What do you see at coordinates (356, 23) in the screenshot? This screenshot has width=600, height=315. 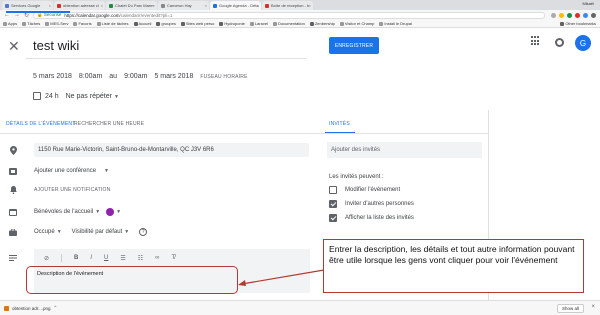 I see `bookmark-item: Visitor et Champ` at bounding box center [356, 23].